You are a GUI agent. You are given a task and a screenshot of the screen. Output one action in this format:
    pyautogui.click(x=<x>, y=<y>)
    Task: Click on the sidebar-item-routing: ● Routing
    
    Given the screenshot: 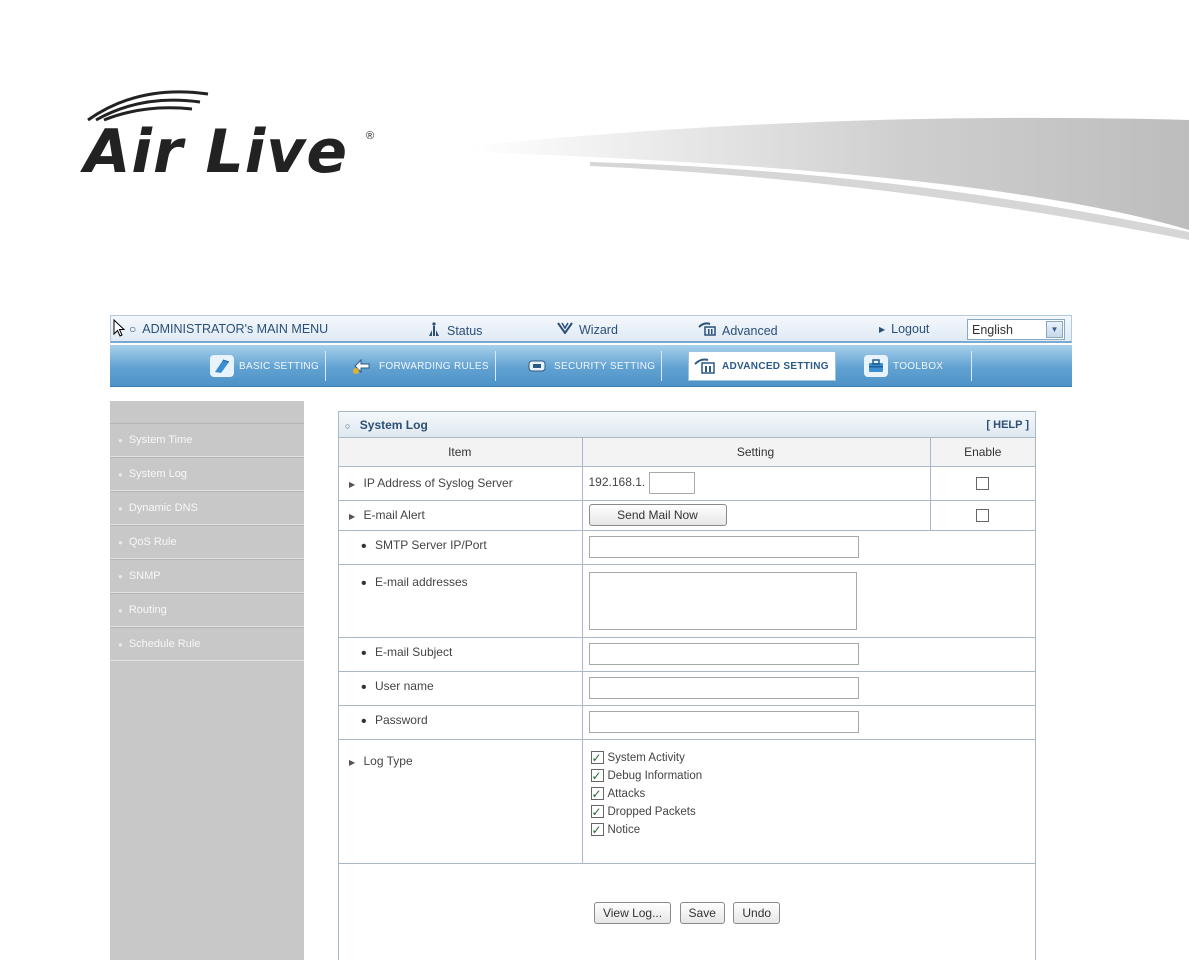 What is the action you would take?
    pyautogui.click(x=207, y=610)
    